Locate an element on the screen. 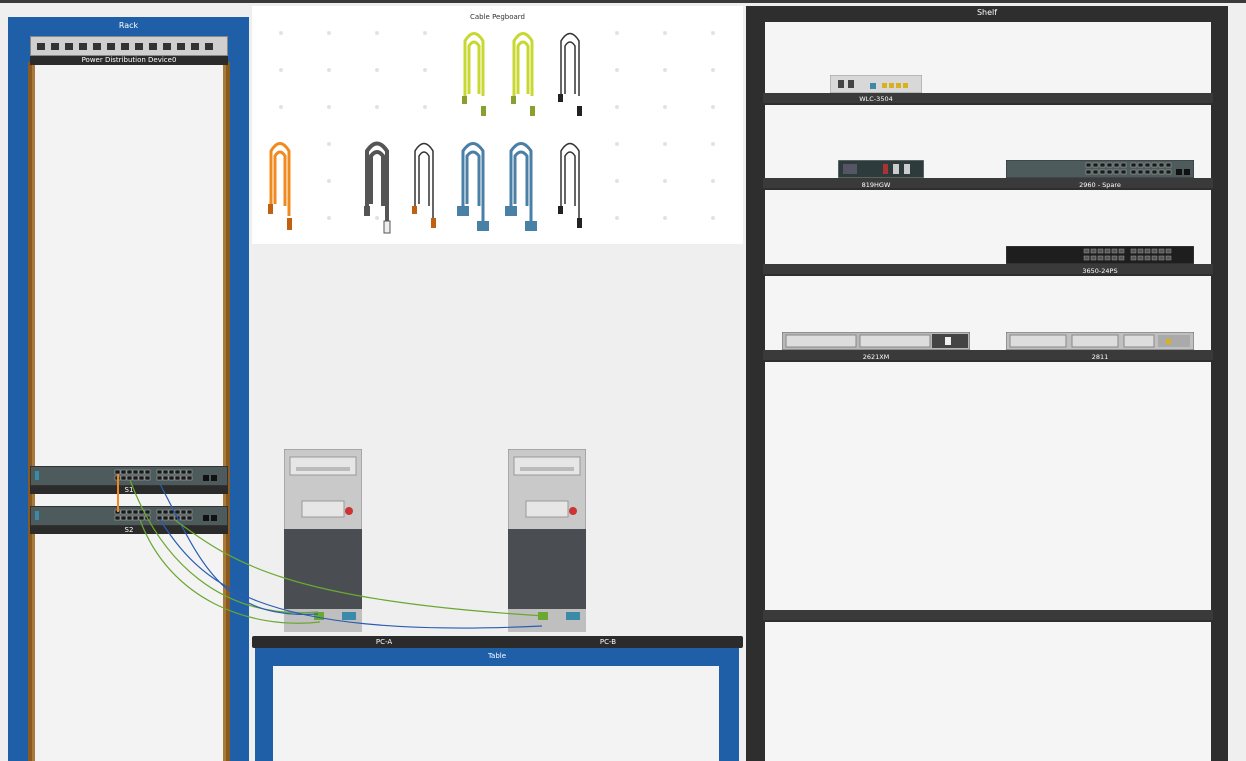 This screenshot has height=761, width=1246. rack-rail-right is located at coordinates (228, 411).